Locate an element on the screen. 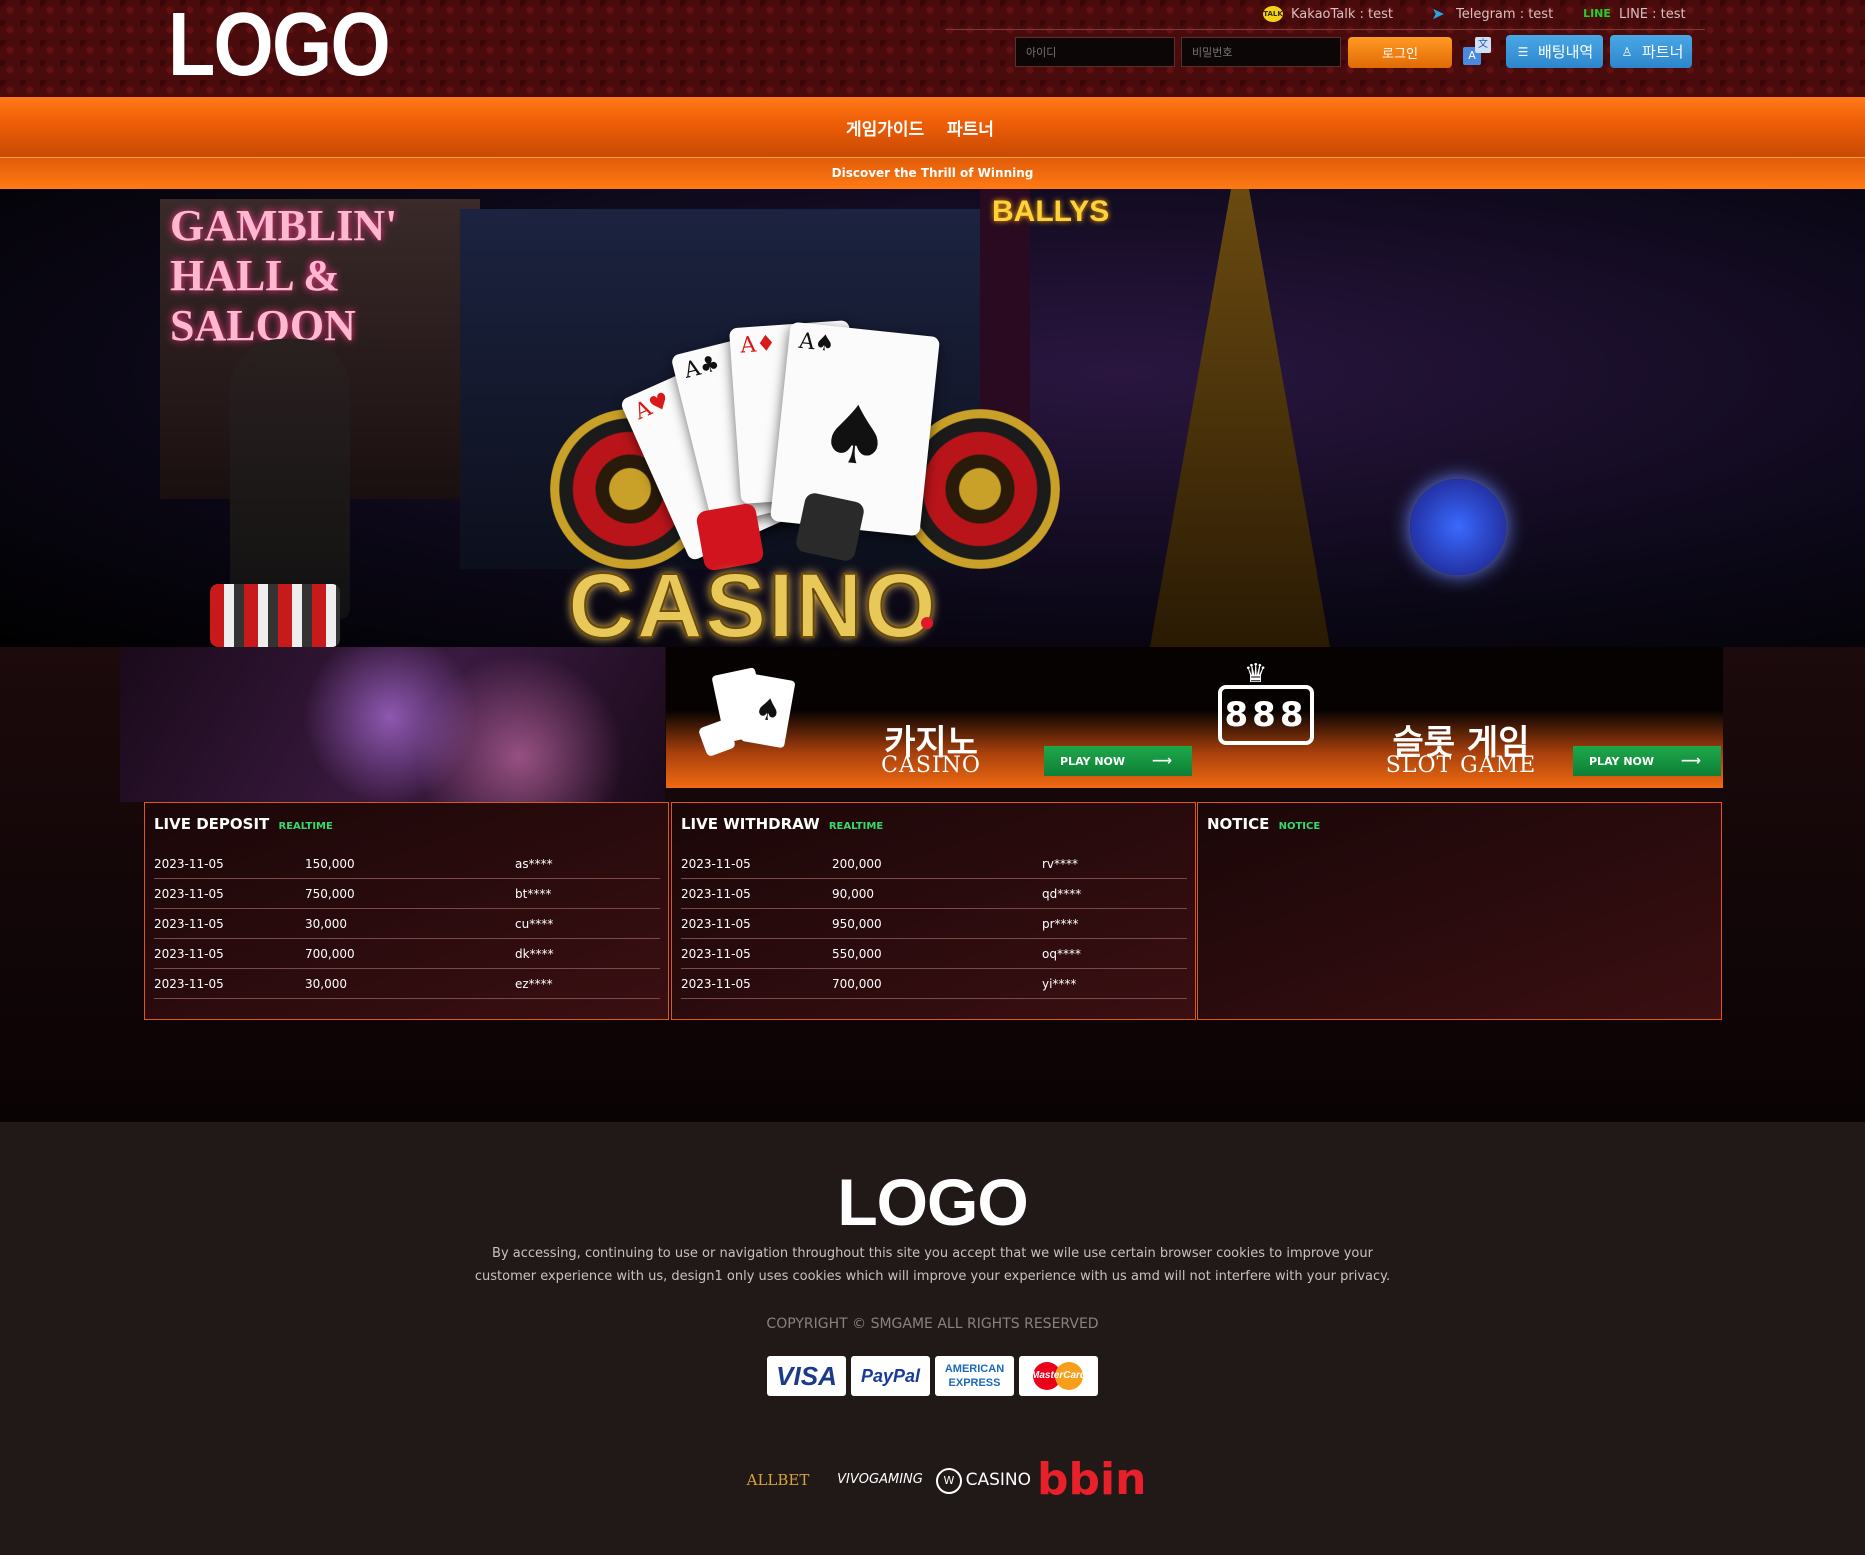 The width and height of the screenshot is (1865, 1555). row-amount: 150,000 is located at coordinates (330, 864).